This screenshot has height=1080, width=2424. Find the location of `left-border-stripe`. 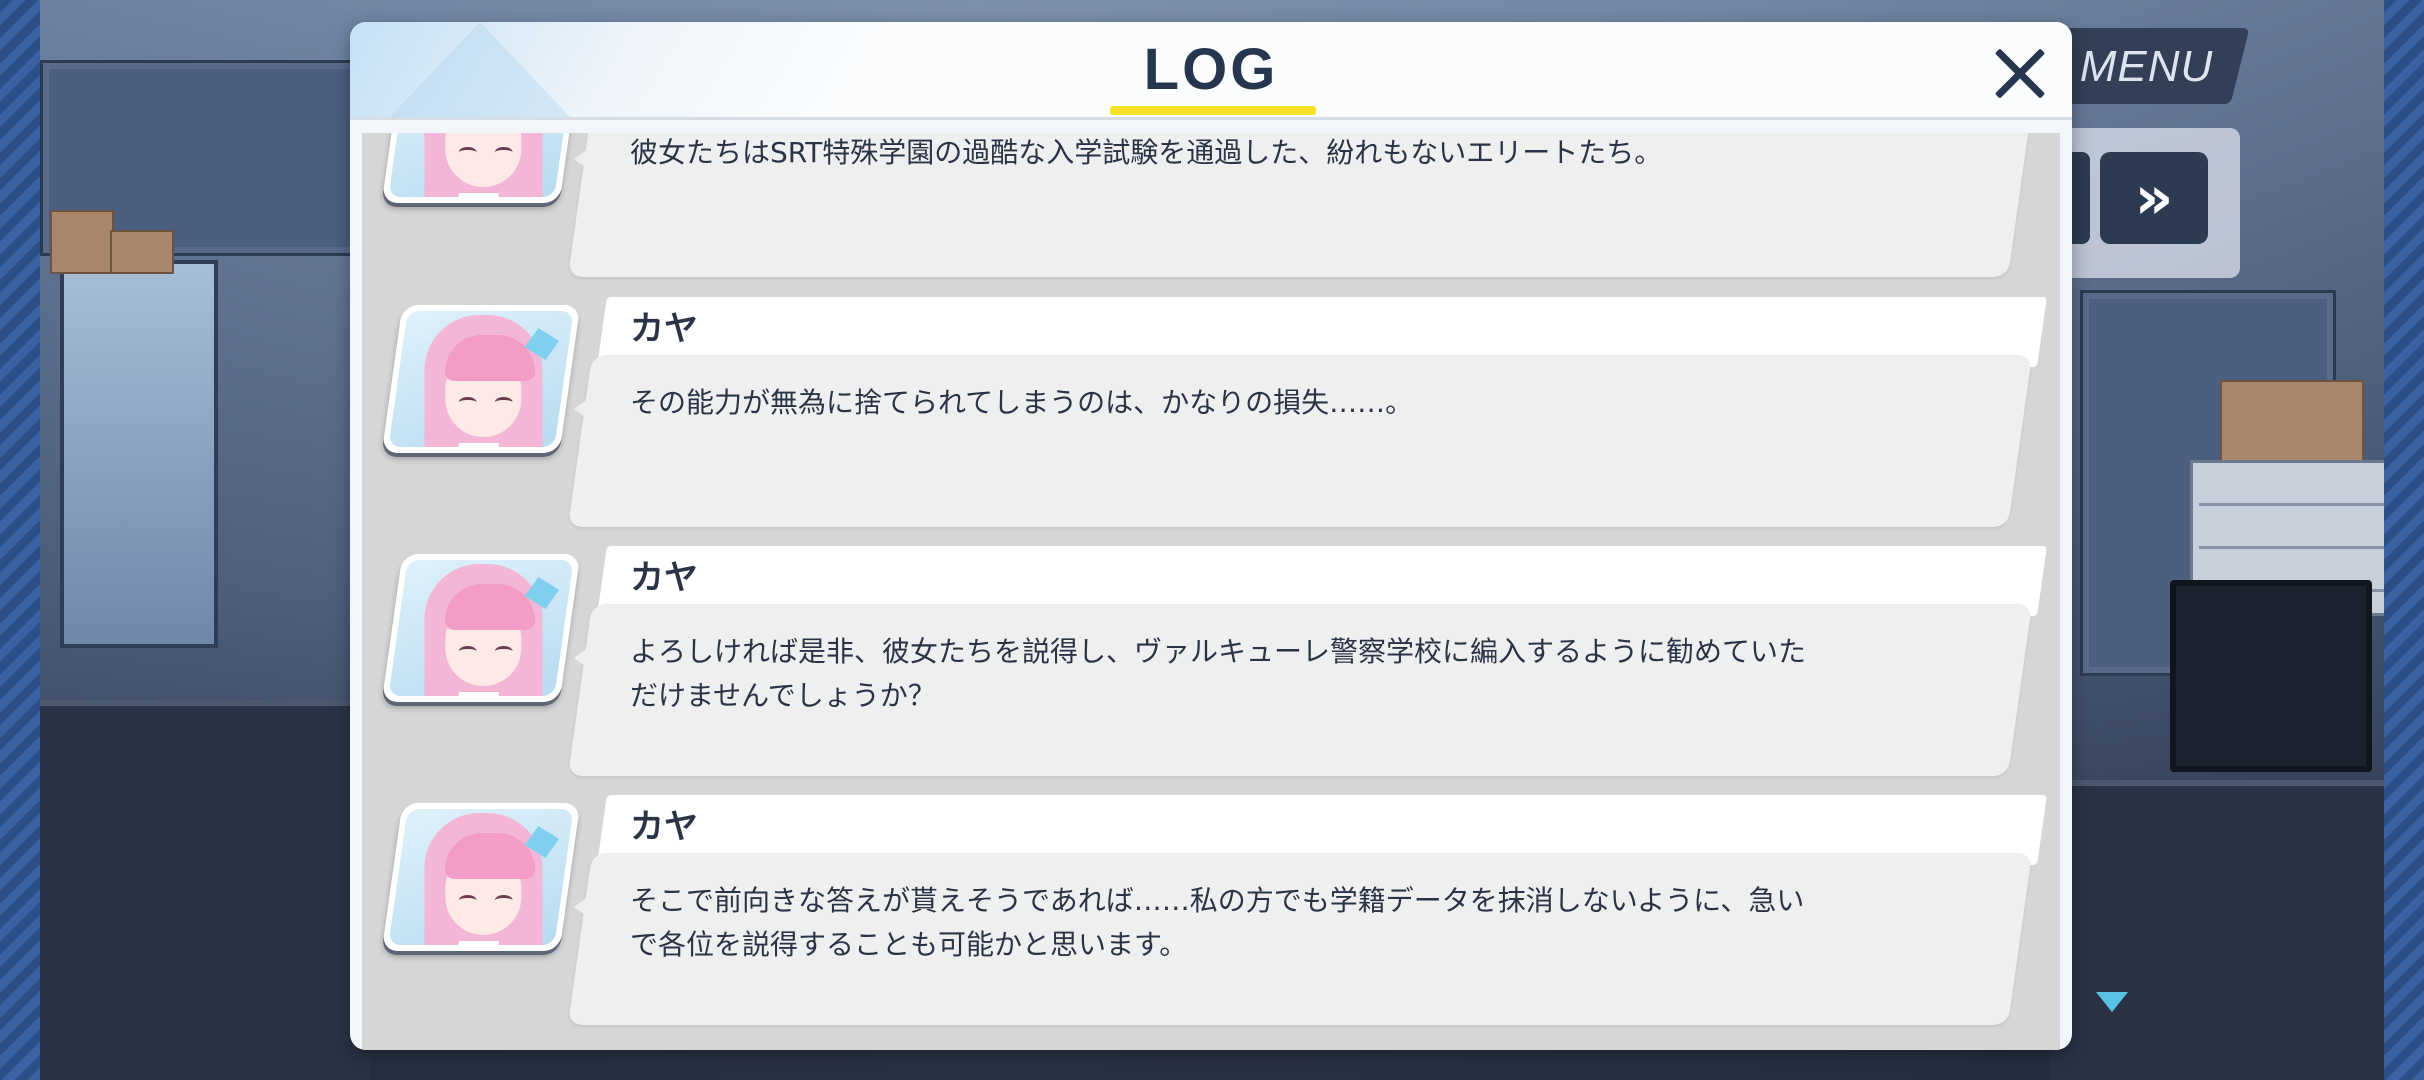

left-border-stripe is located at coordinates (20, 540).